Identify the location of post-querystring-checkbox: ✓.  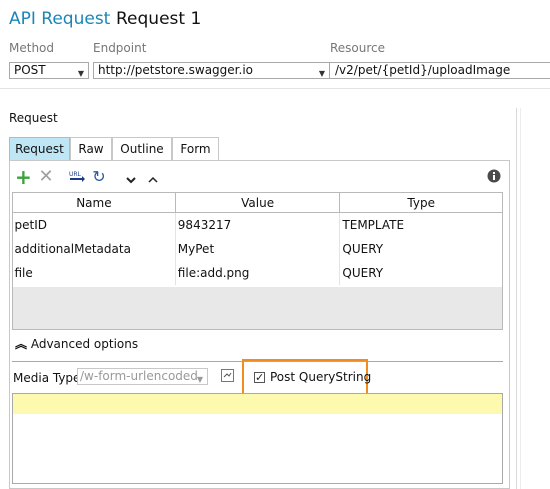
(259, 377).